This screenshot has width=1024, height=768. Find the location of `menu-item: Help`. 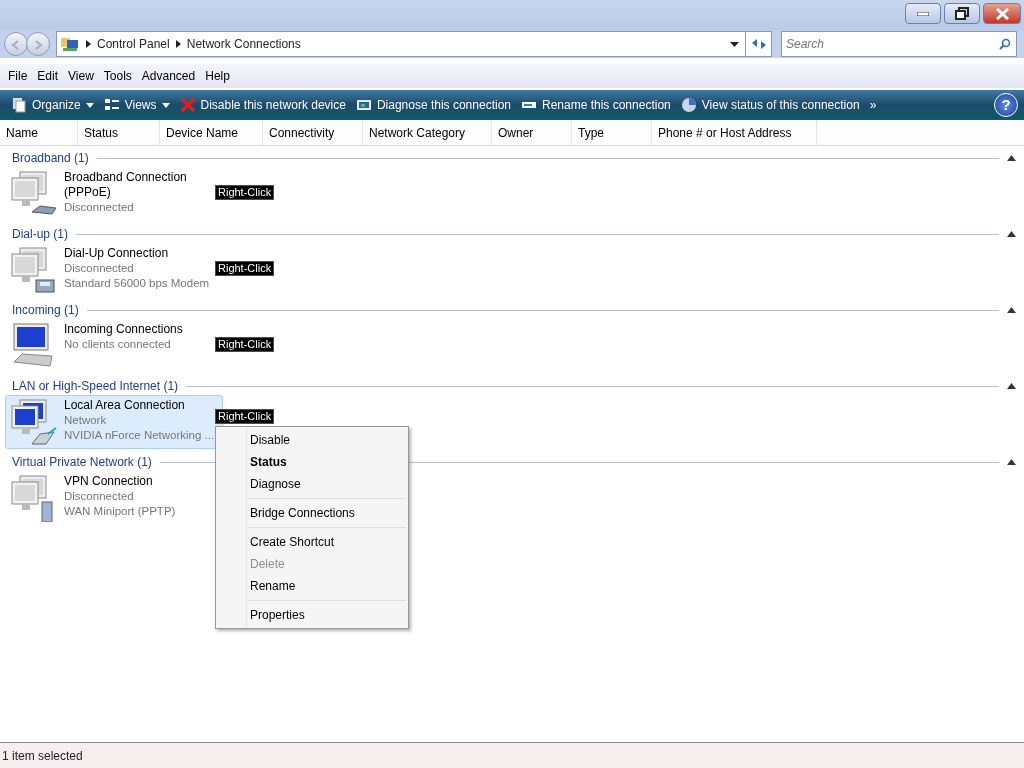

menu-item: Help is located at coordinates (217, 76).